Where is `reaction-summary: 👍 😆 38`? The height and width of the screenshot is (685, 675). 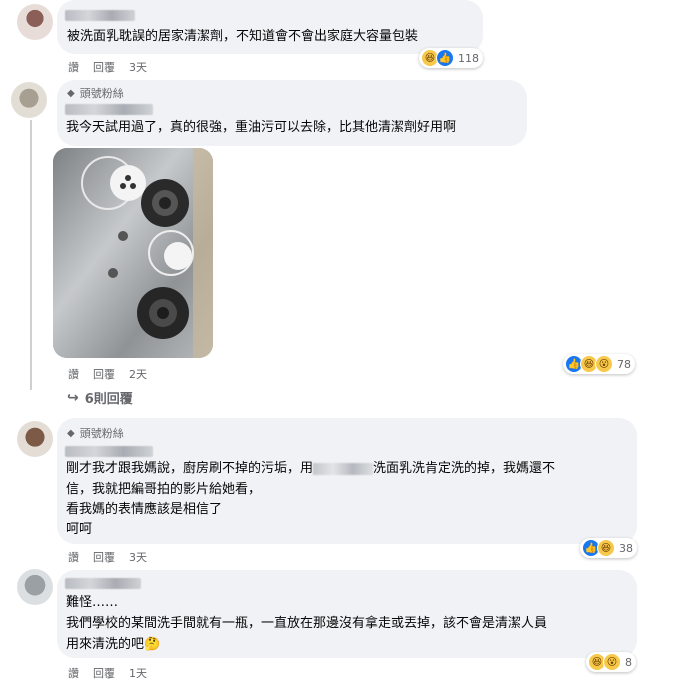
reaction-summary: 👍 😆 38 is located at coordinates (608, 548).